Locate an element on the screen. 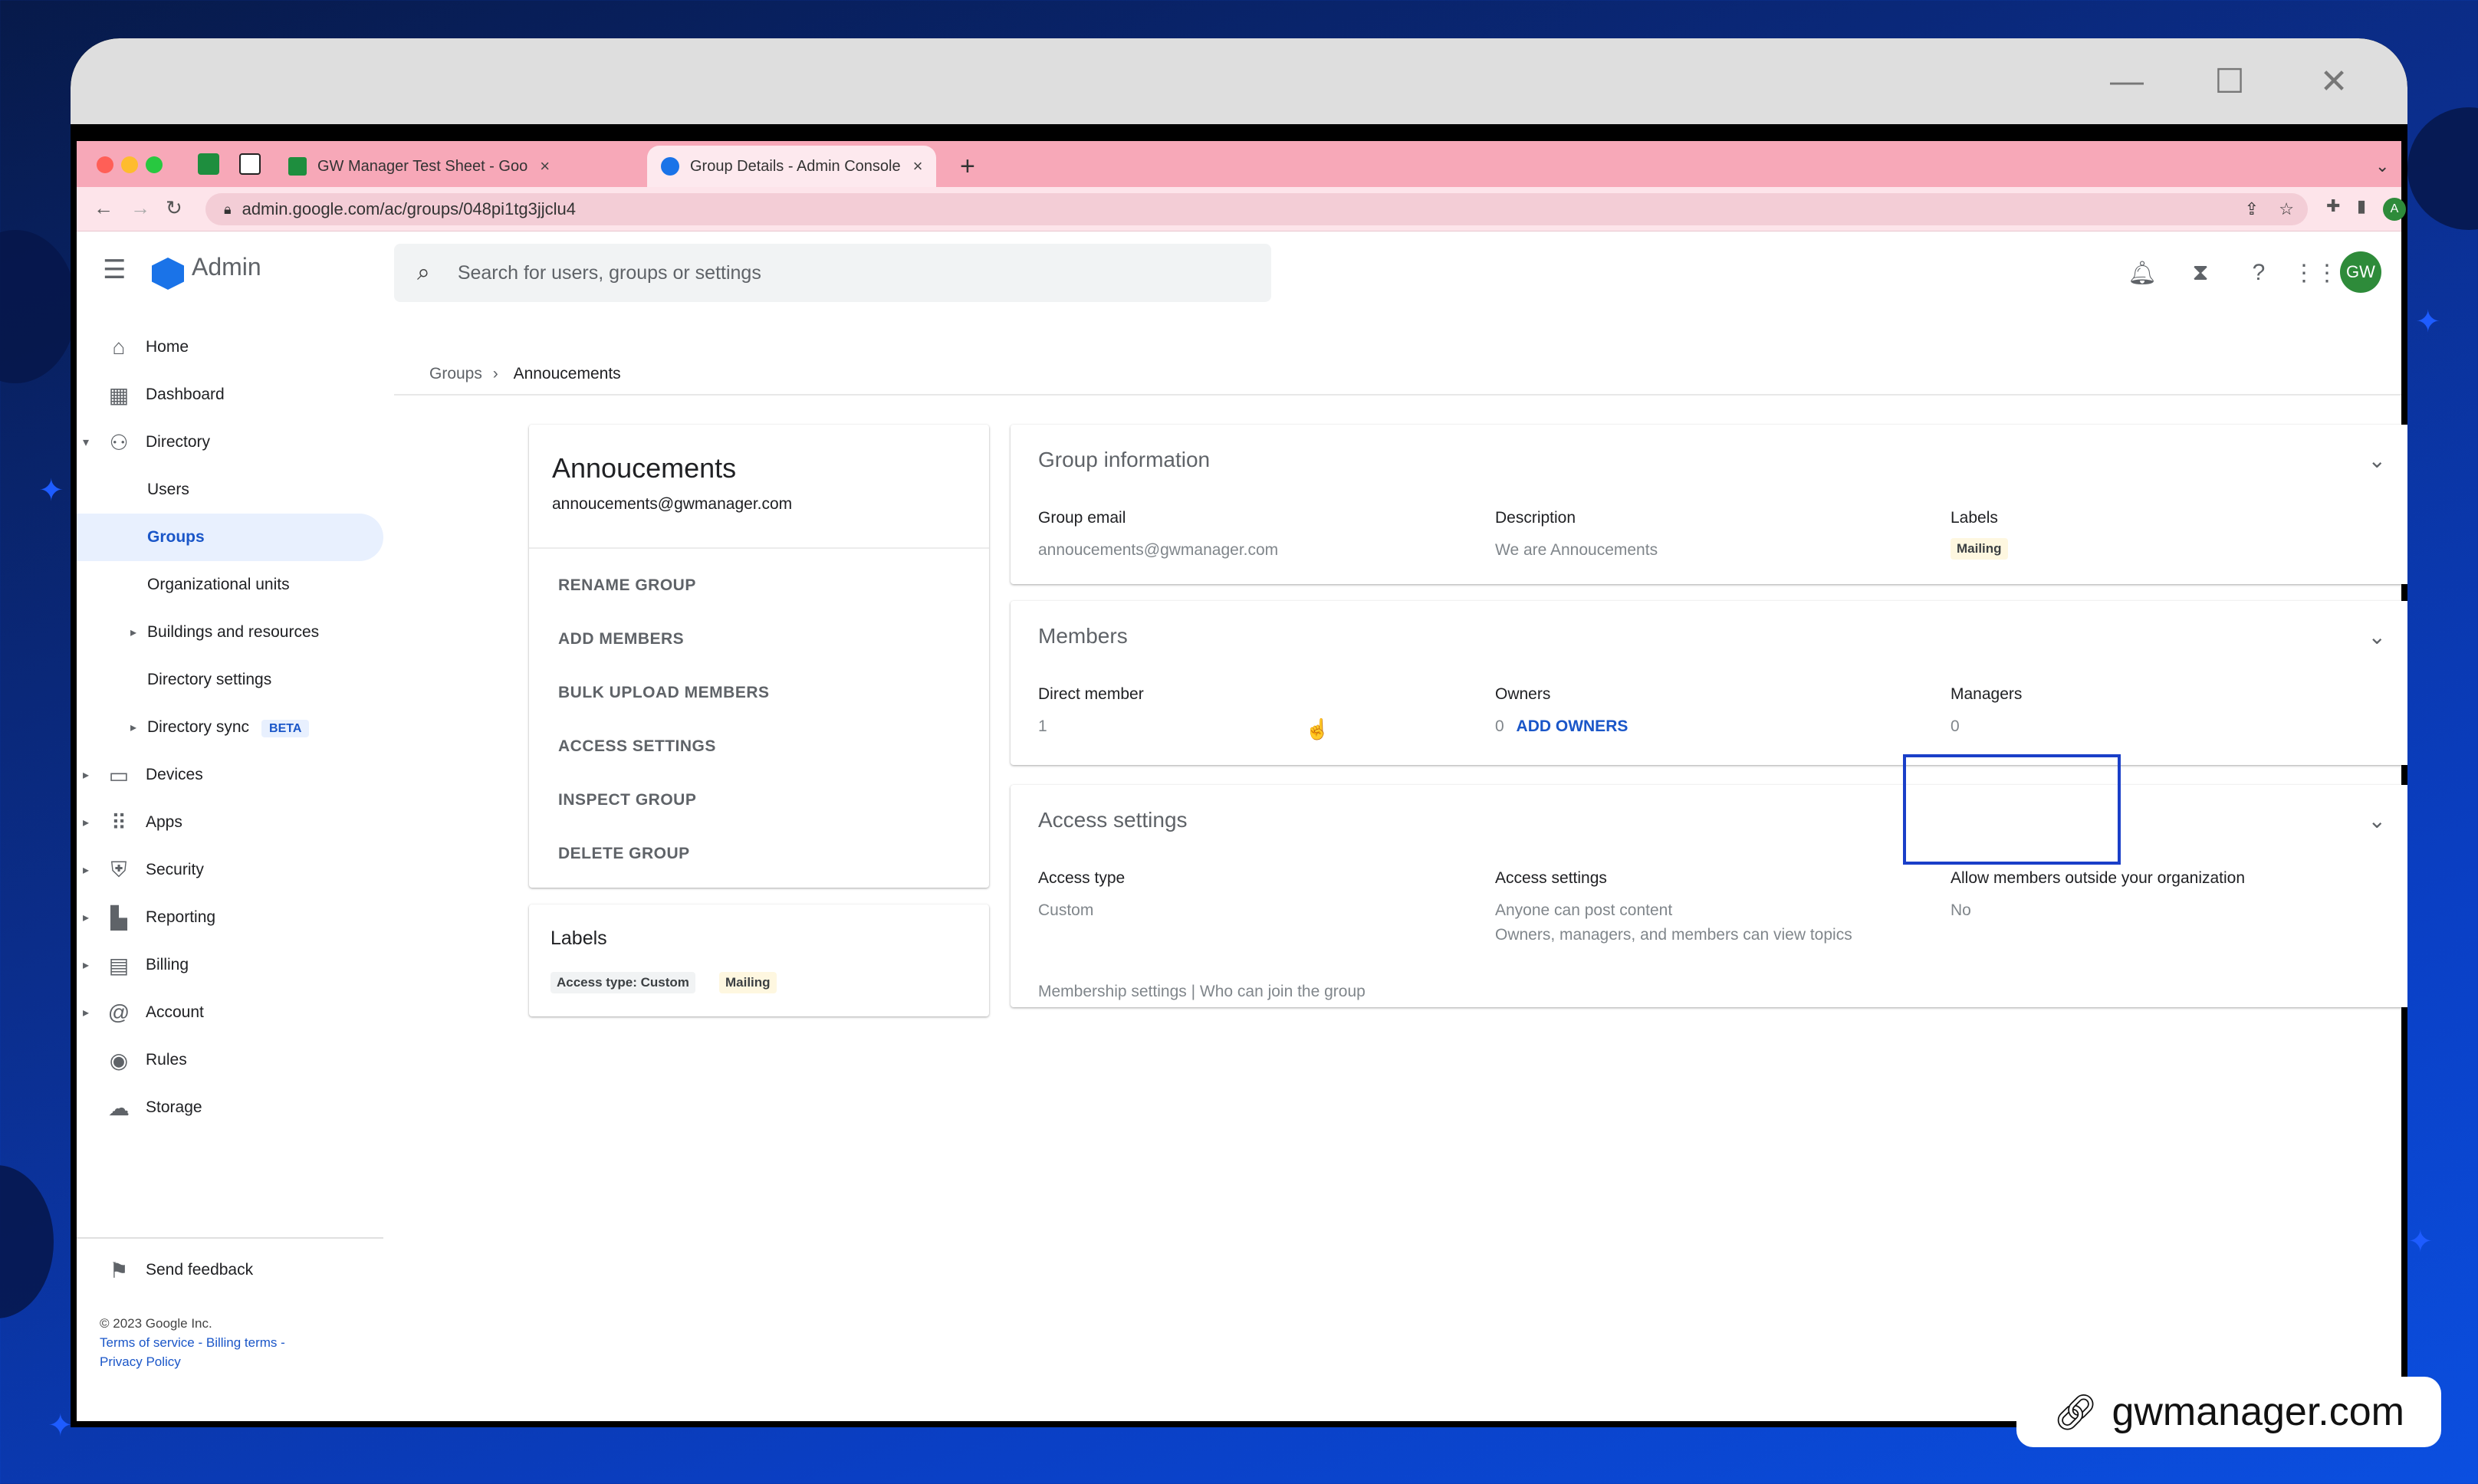 This screenshot has width=2478, height=1484. bulk-upload-members-button: BULK UPLOAD MEMBERS is located at coordinates (664, 693).